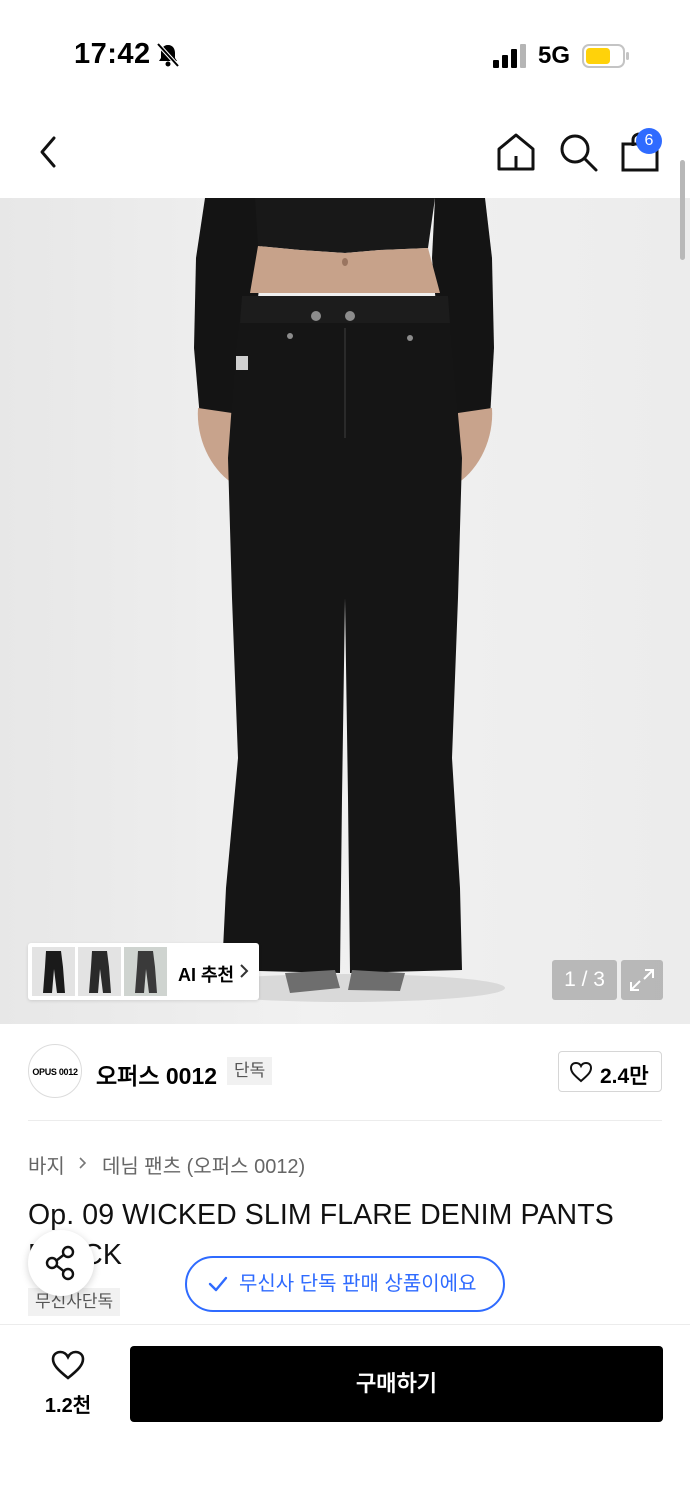 The image size is (690, 1500). I want to click on cart-badge: 6, so click(649, 141).